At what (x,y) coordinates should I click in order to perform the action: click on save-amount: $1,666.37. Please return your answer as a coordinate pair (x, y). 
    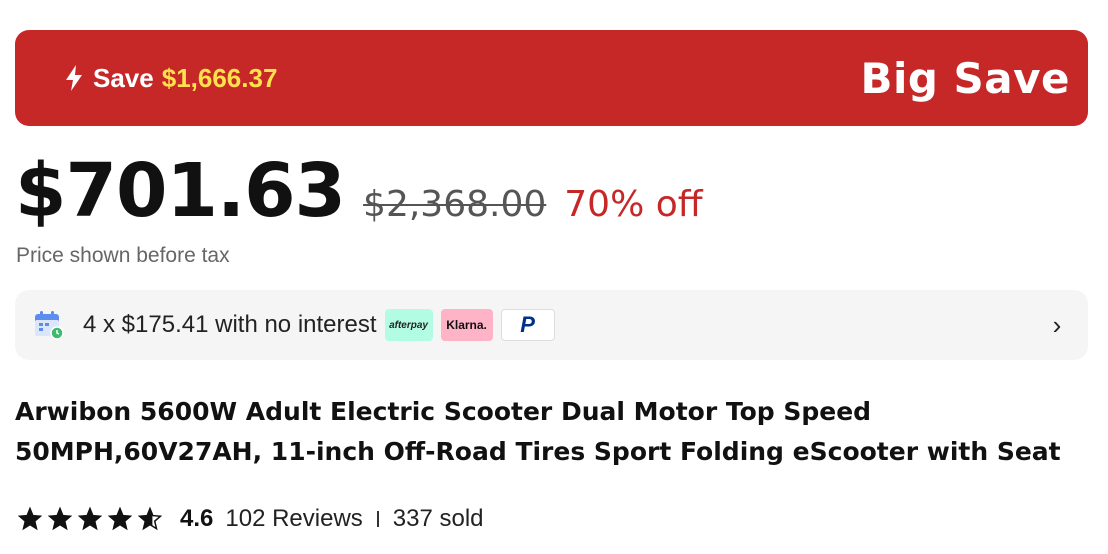
    Looking at the image, I should click on (219, 77).